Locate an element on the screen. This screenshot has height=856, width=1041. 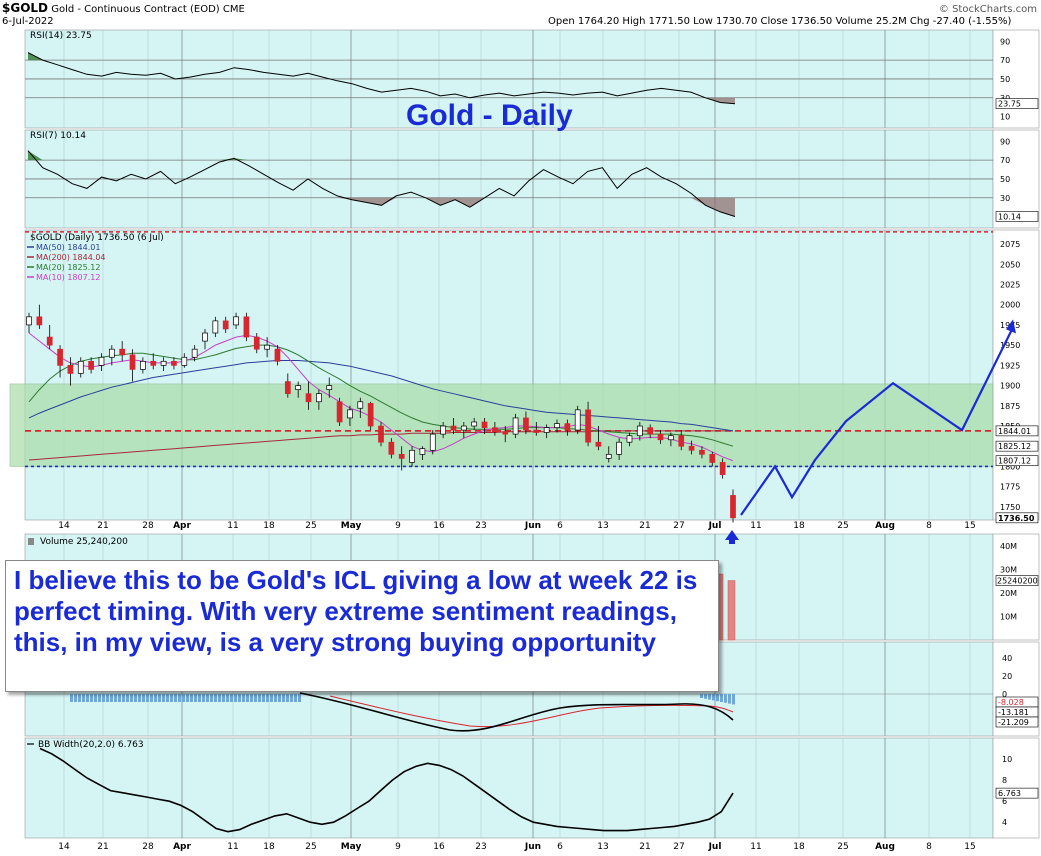
symbol-description: Gold - Continuous Contract (EOD) is located at coordinates (135, 9).